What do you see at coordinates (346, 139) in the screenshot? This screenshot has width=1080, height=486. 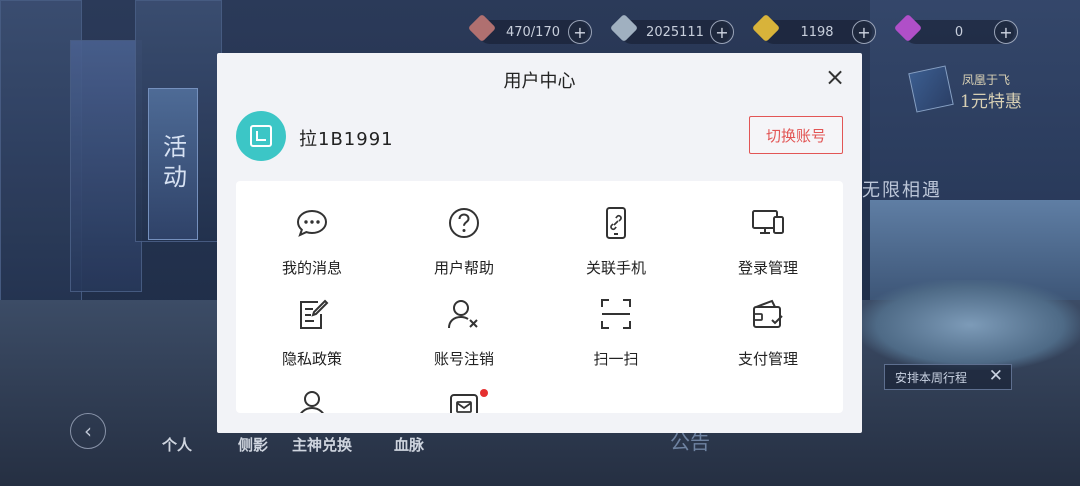 I see `username: 拉1B1991` at bounding box center [346, 139].